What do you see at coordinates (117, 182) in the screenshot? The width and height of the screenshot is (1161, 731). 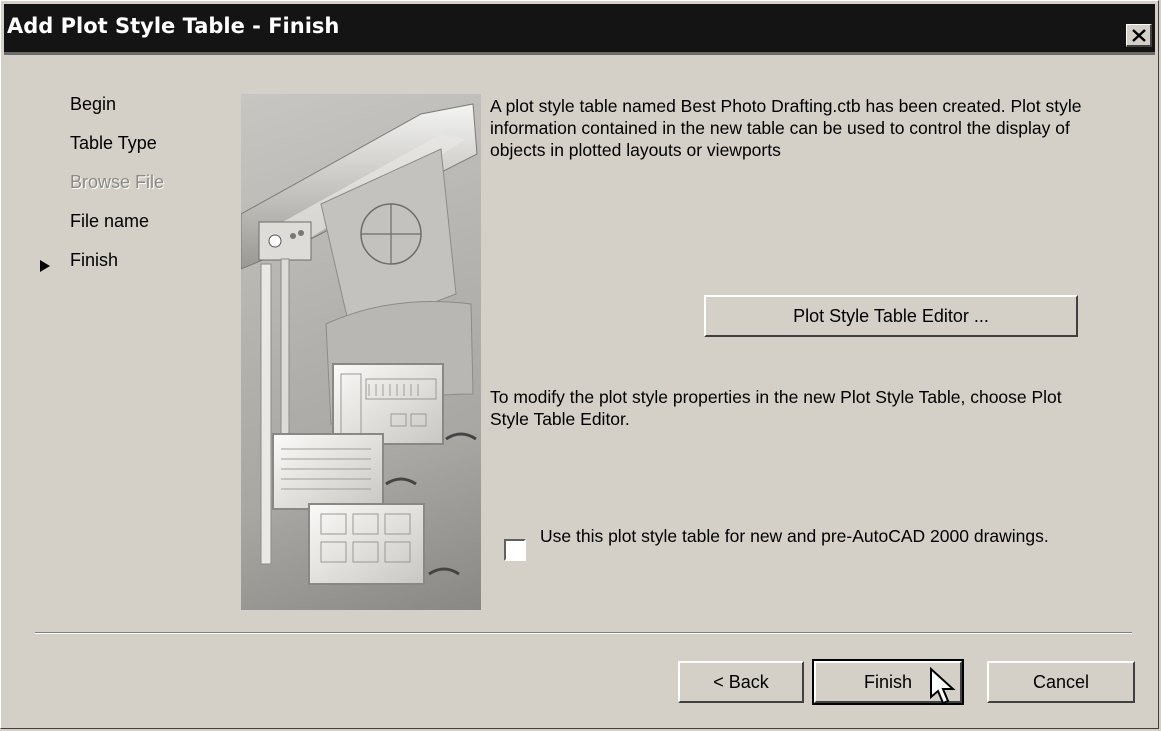 I see `step-browse-file: Browse File` at bounding box center [117, 182].